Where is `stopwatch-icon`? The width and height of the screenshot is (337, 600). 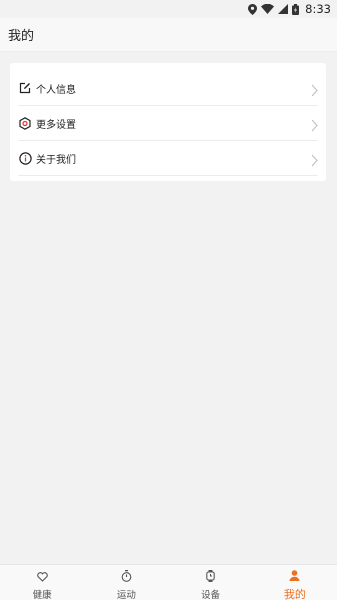
stopwatch-icon is located at coordinates (126, 576).